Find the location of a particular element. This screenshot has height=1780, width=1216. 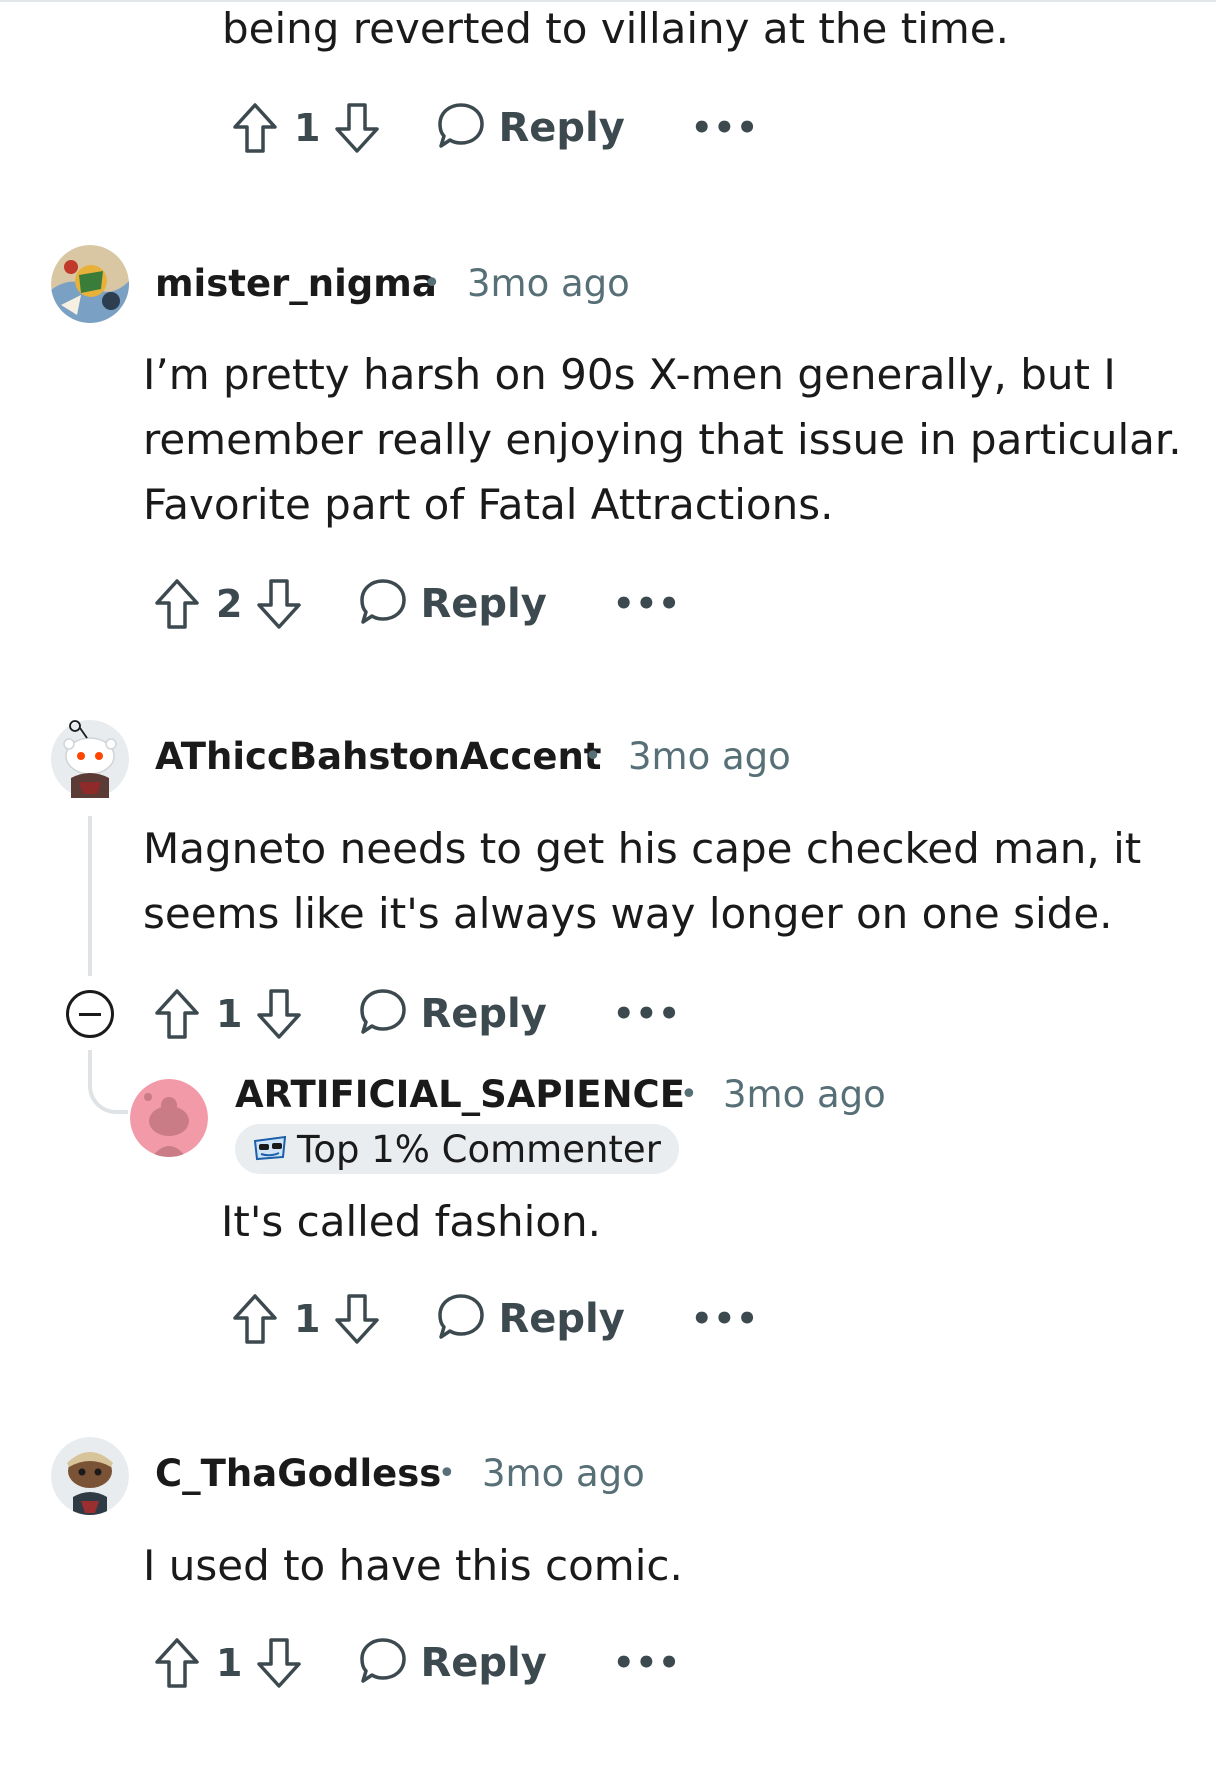

badge-label: Top 1% Commenter is located at coordinates (479, 1149).